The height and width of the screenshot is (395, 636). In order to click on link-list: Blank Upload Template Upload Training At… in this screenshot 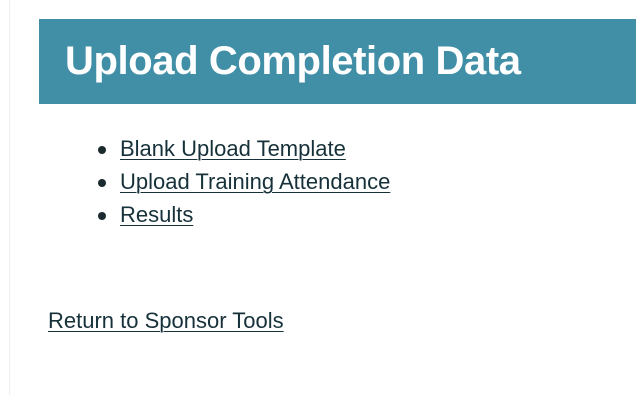, I will do `click(244, 183)`.